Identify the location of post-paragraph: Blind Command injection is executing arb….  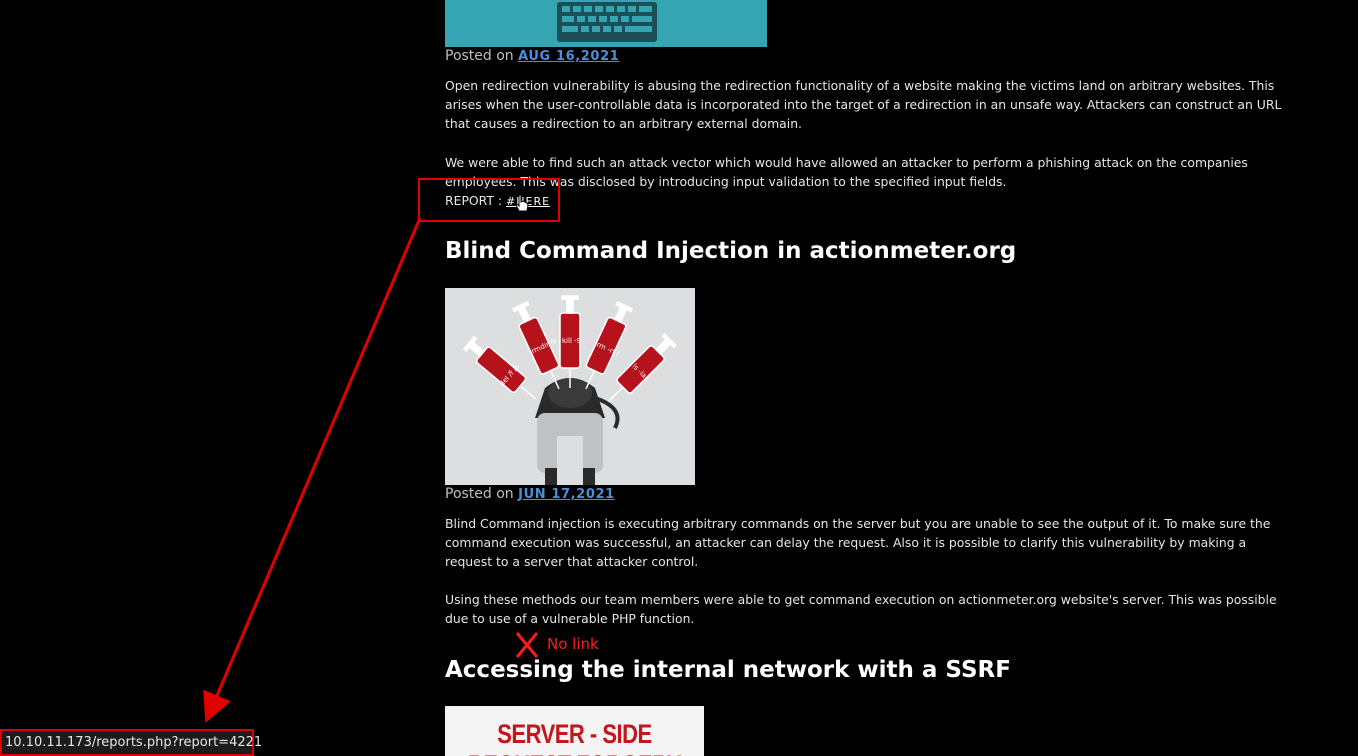
(858, 542).